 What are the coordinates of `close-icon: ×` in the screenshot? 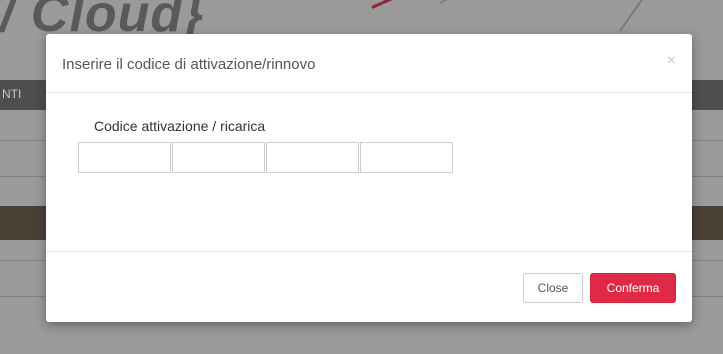 It's located at (671, 61).